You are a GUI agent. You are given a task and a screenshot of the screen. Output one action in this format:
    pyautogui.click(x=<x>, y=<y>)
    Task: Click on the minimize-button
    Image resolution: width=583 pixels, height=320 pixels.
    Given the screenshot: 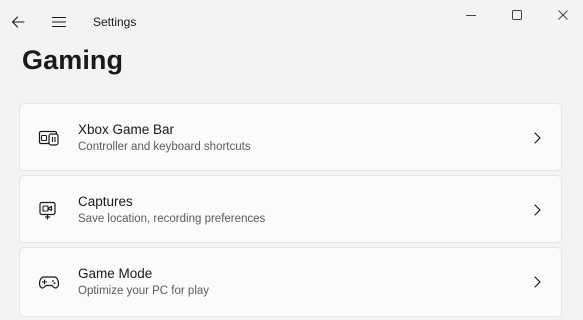 What is the action you would take?
    pyautogui.click(x=471, y=15)
    